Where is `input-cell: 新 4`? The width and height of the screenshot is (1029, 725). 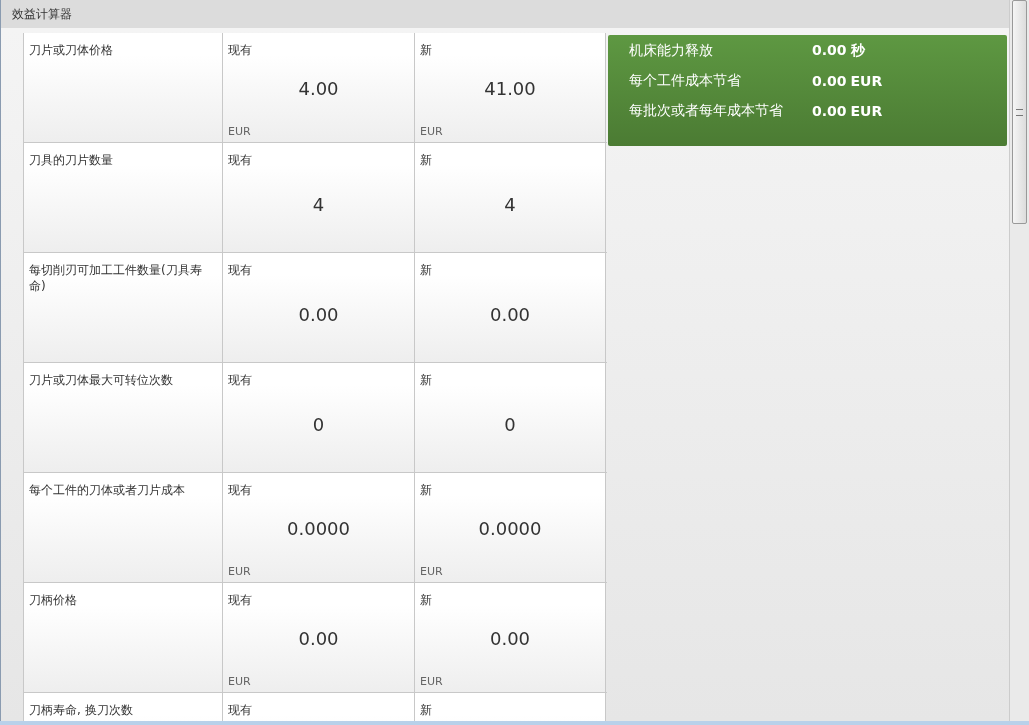
input-cell: 新 4 is located at coordinates (510, 197).